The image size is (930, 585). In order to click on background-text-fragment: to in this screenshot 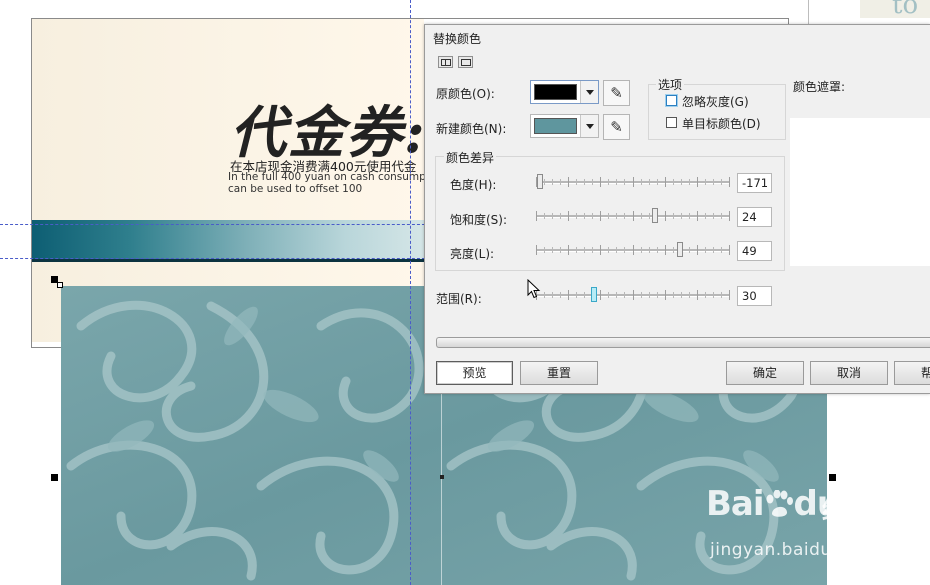, I will do `click(895, 9)`.